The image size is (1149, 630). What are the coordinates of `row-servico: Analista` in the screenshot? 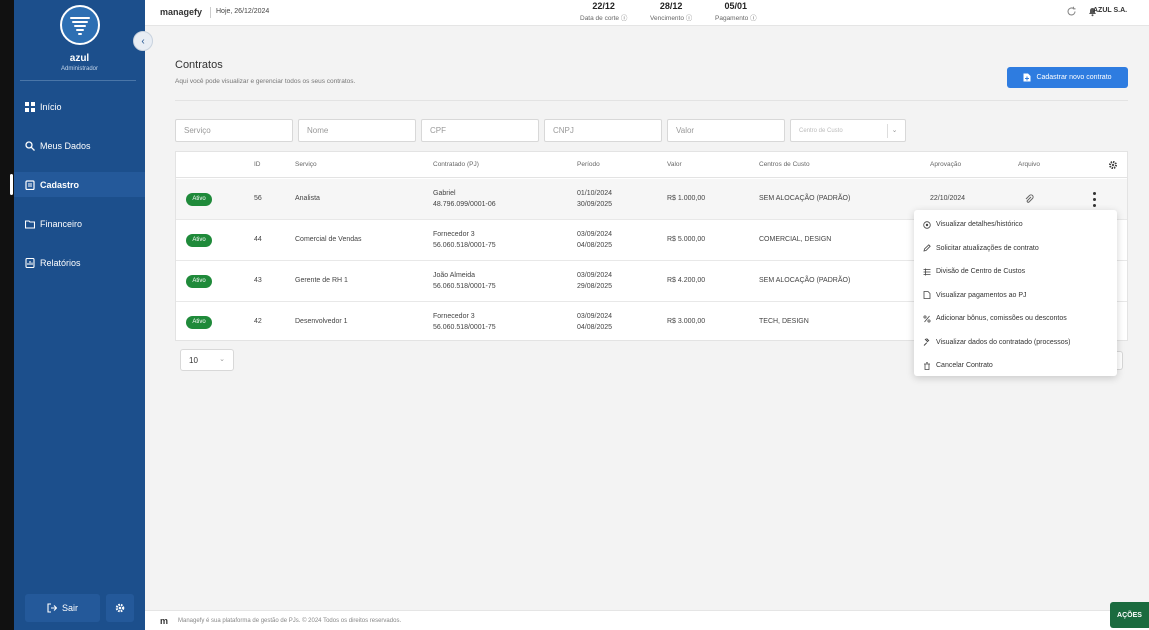 It's located at (307, 198).